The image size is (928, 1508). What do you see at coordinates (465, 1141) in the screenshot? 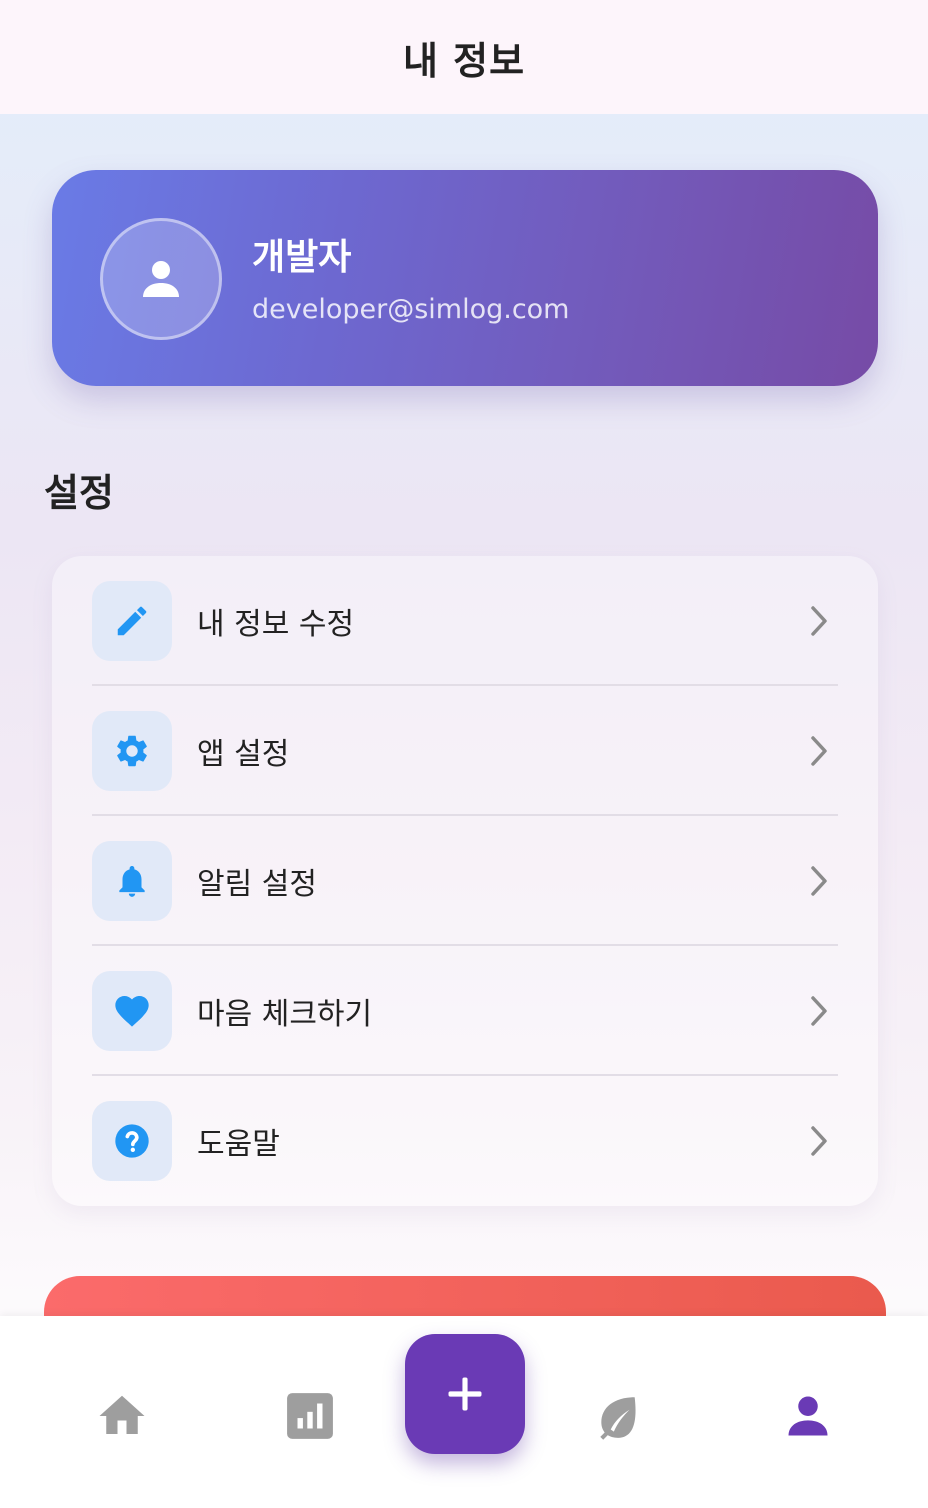
I see `menu-item-help: 도움말` at bounding box center [465, 1141].